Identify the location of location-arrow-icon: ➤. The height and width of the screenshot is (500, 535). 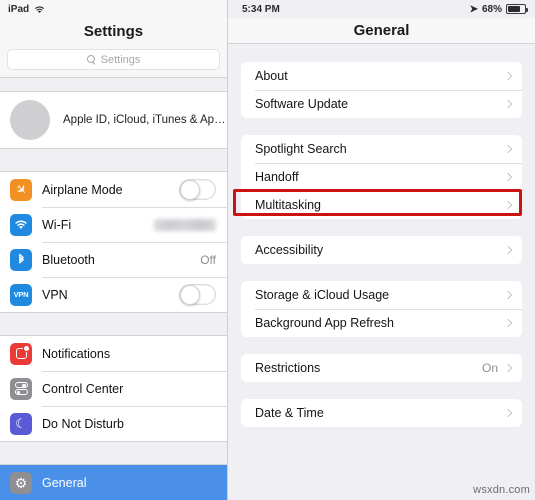
(473, 9).